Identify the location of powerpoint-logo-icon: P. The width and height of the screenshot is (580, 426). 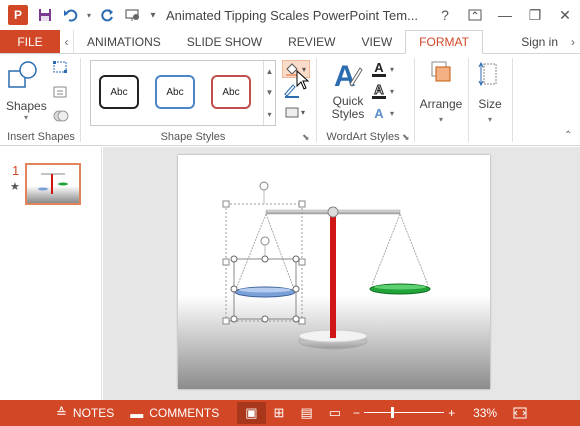
(18, 15).